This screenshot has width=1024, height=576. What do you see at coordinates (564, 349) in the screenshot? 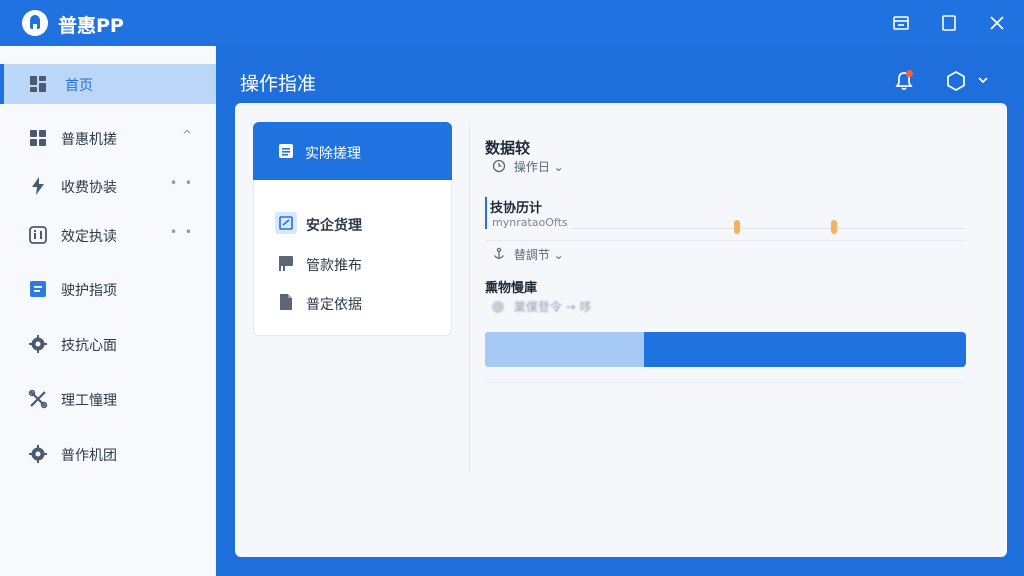
I see `progress-bar-fill` at bounding box center [564, 349].